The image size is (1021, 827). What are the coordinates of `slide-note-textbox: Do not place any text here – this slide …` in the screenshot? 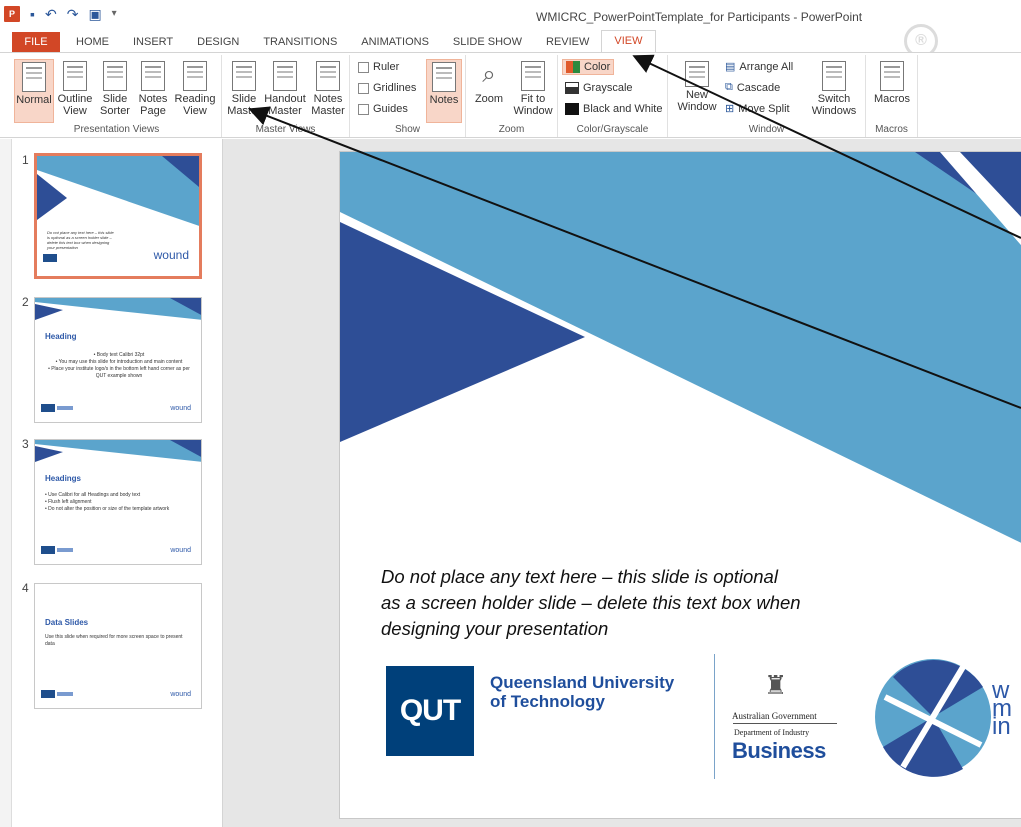 It's located at (591, 603).